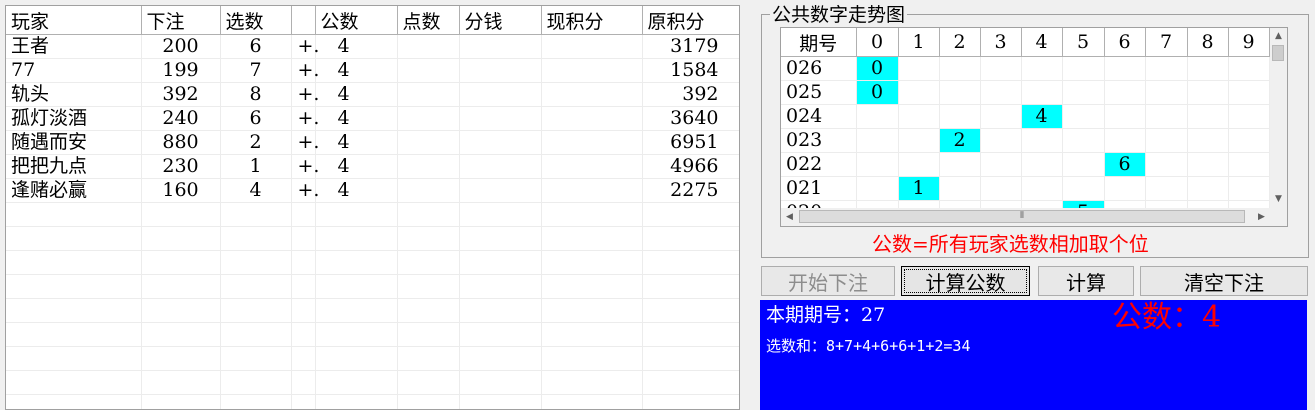  Describe the element at coordinates (74, 20) in the screenshot. I see `column-header: 玩家` at that location.